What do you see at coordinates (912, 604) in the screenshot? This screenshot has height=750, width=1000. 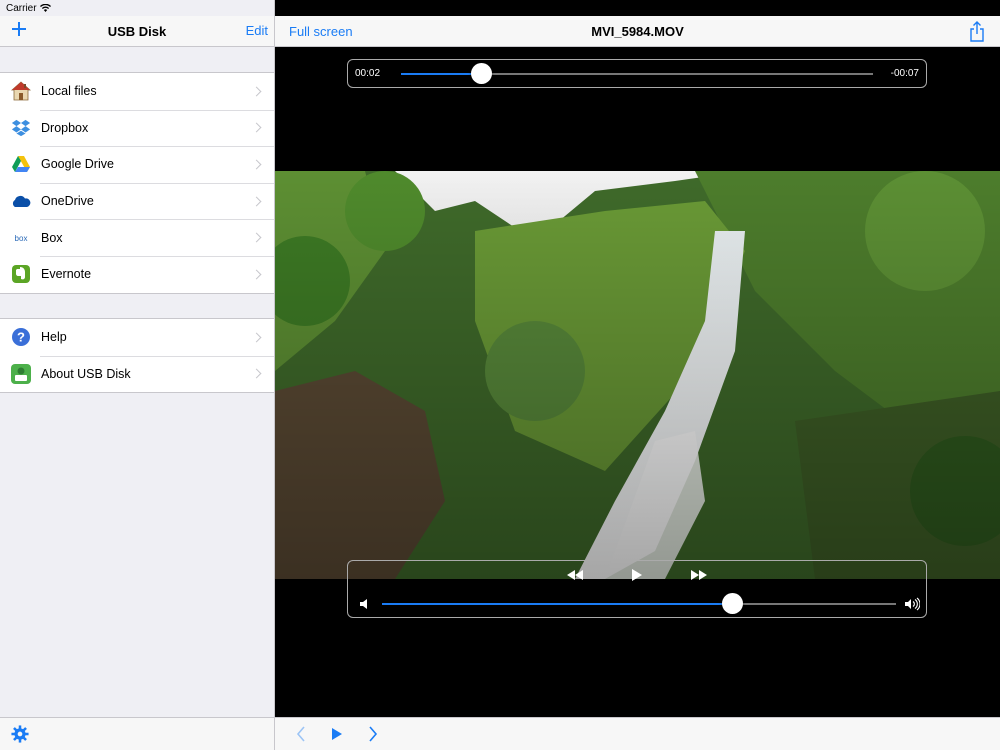 I see `volume-high-icon` at bounding box center [912, 604].